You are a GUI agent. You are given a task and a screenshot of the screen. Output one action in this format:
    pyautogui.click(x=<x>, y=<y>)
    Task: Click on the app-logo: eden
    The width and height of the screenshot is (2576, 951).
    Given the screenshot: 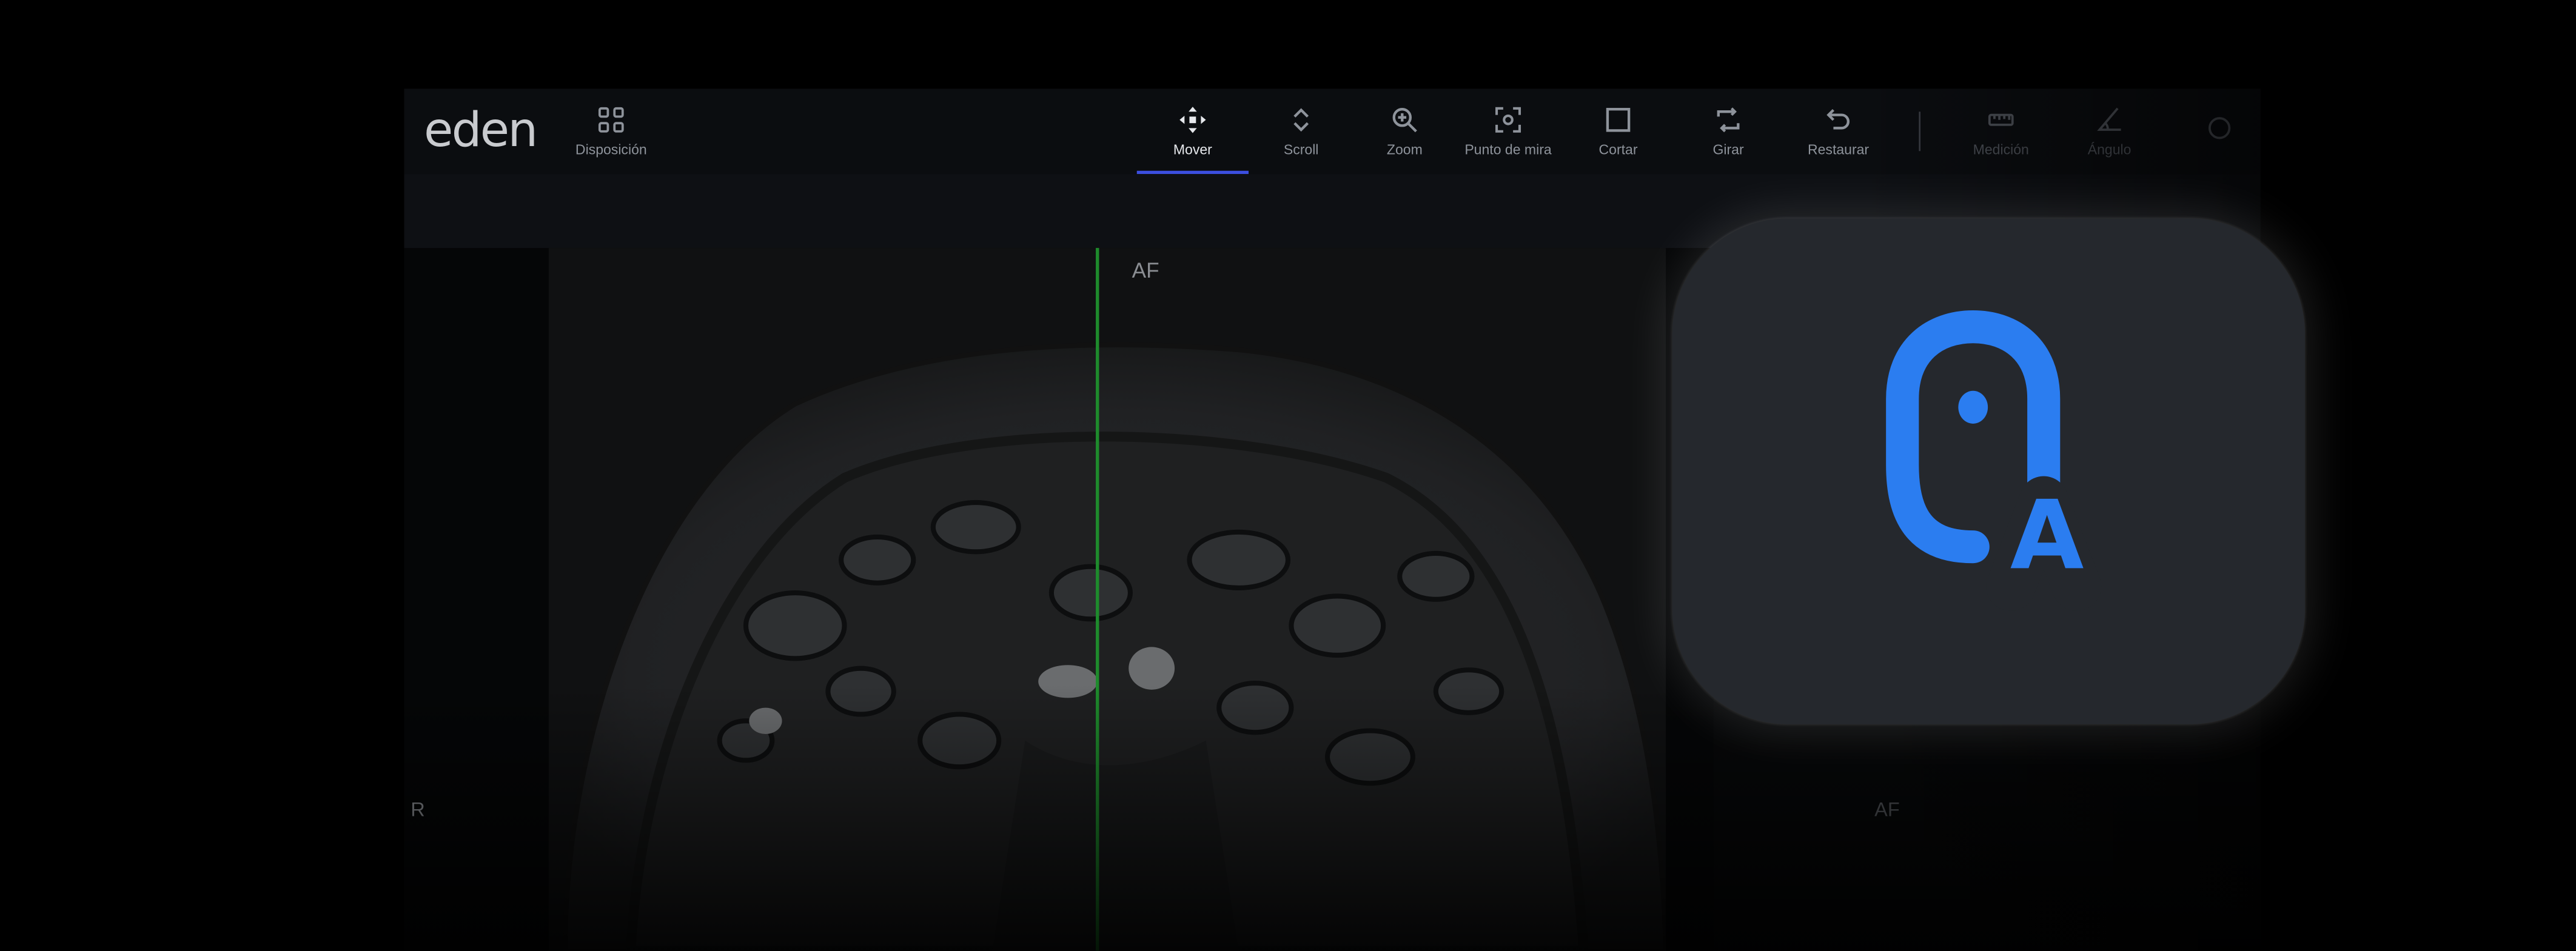 What is the action you would take?
    pyautogui.click(x=481, y=129)
    